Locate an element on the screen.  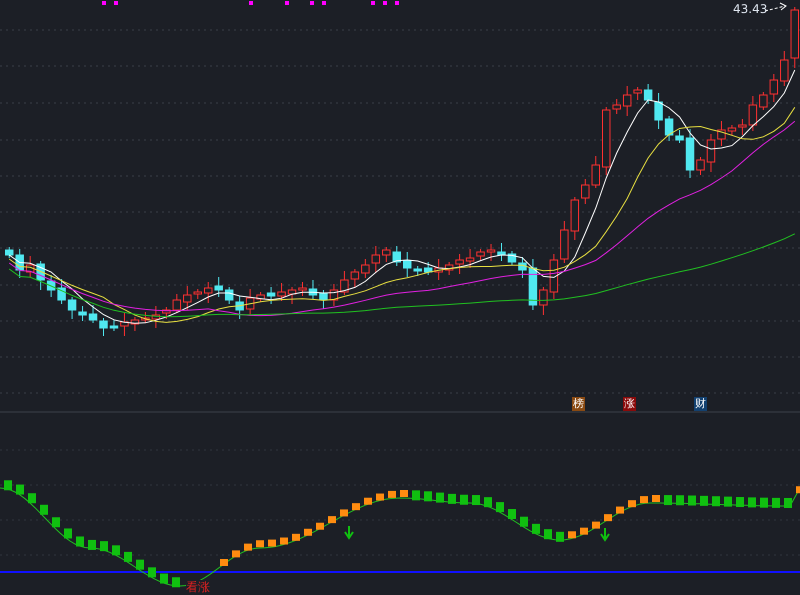
event-badge: 榜 is located at coordinates (578, 404).